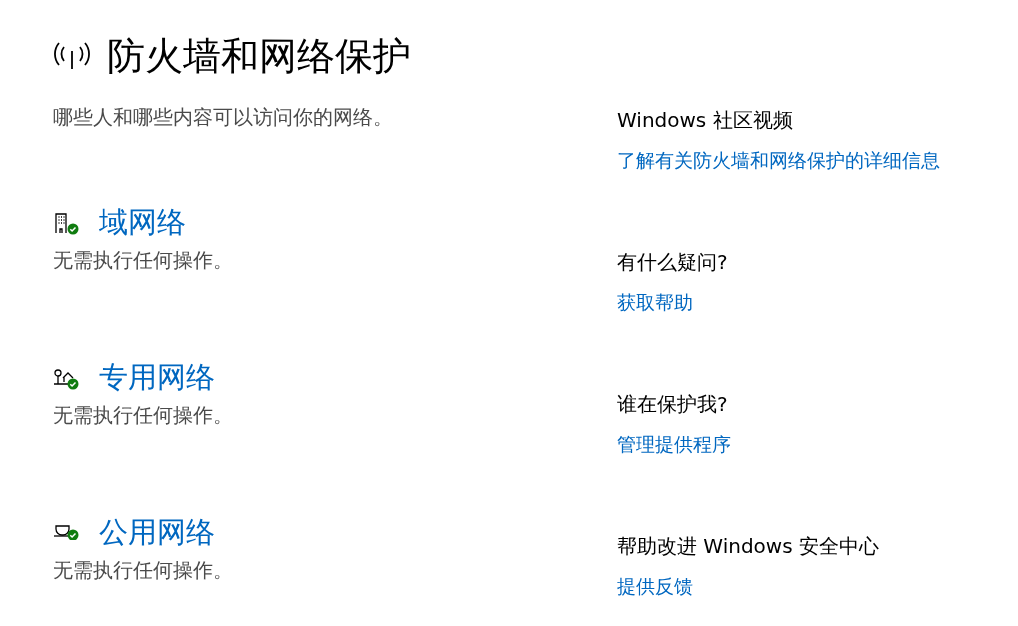 Image resolution: width=1018 pixels, height=626 pixels. I want to click on help-link: 了解有关防火墙和网络保护的详细信息, so click(817, 160).